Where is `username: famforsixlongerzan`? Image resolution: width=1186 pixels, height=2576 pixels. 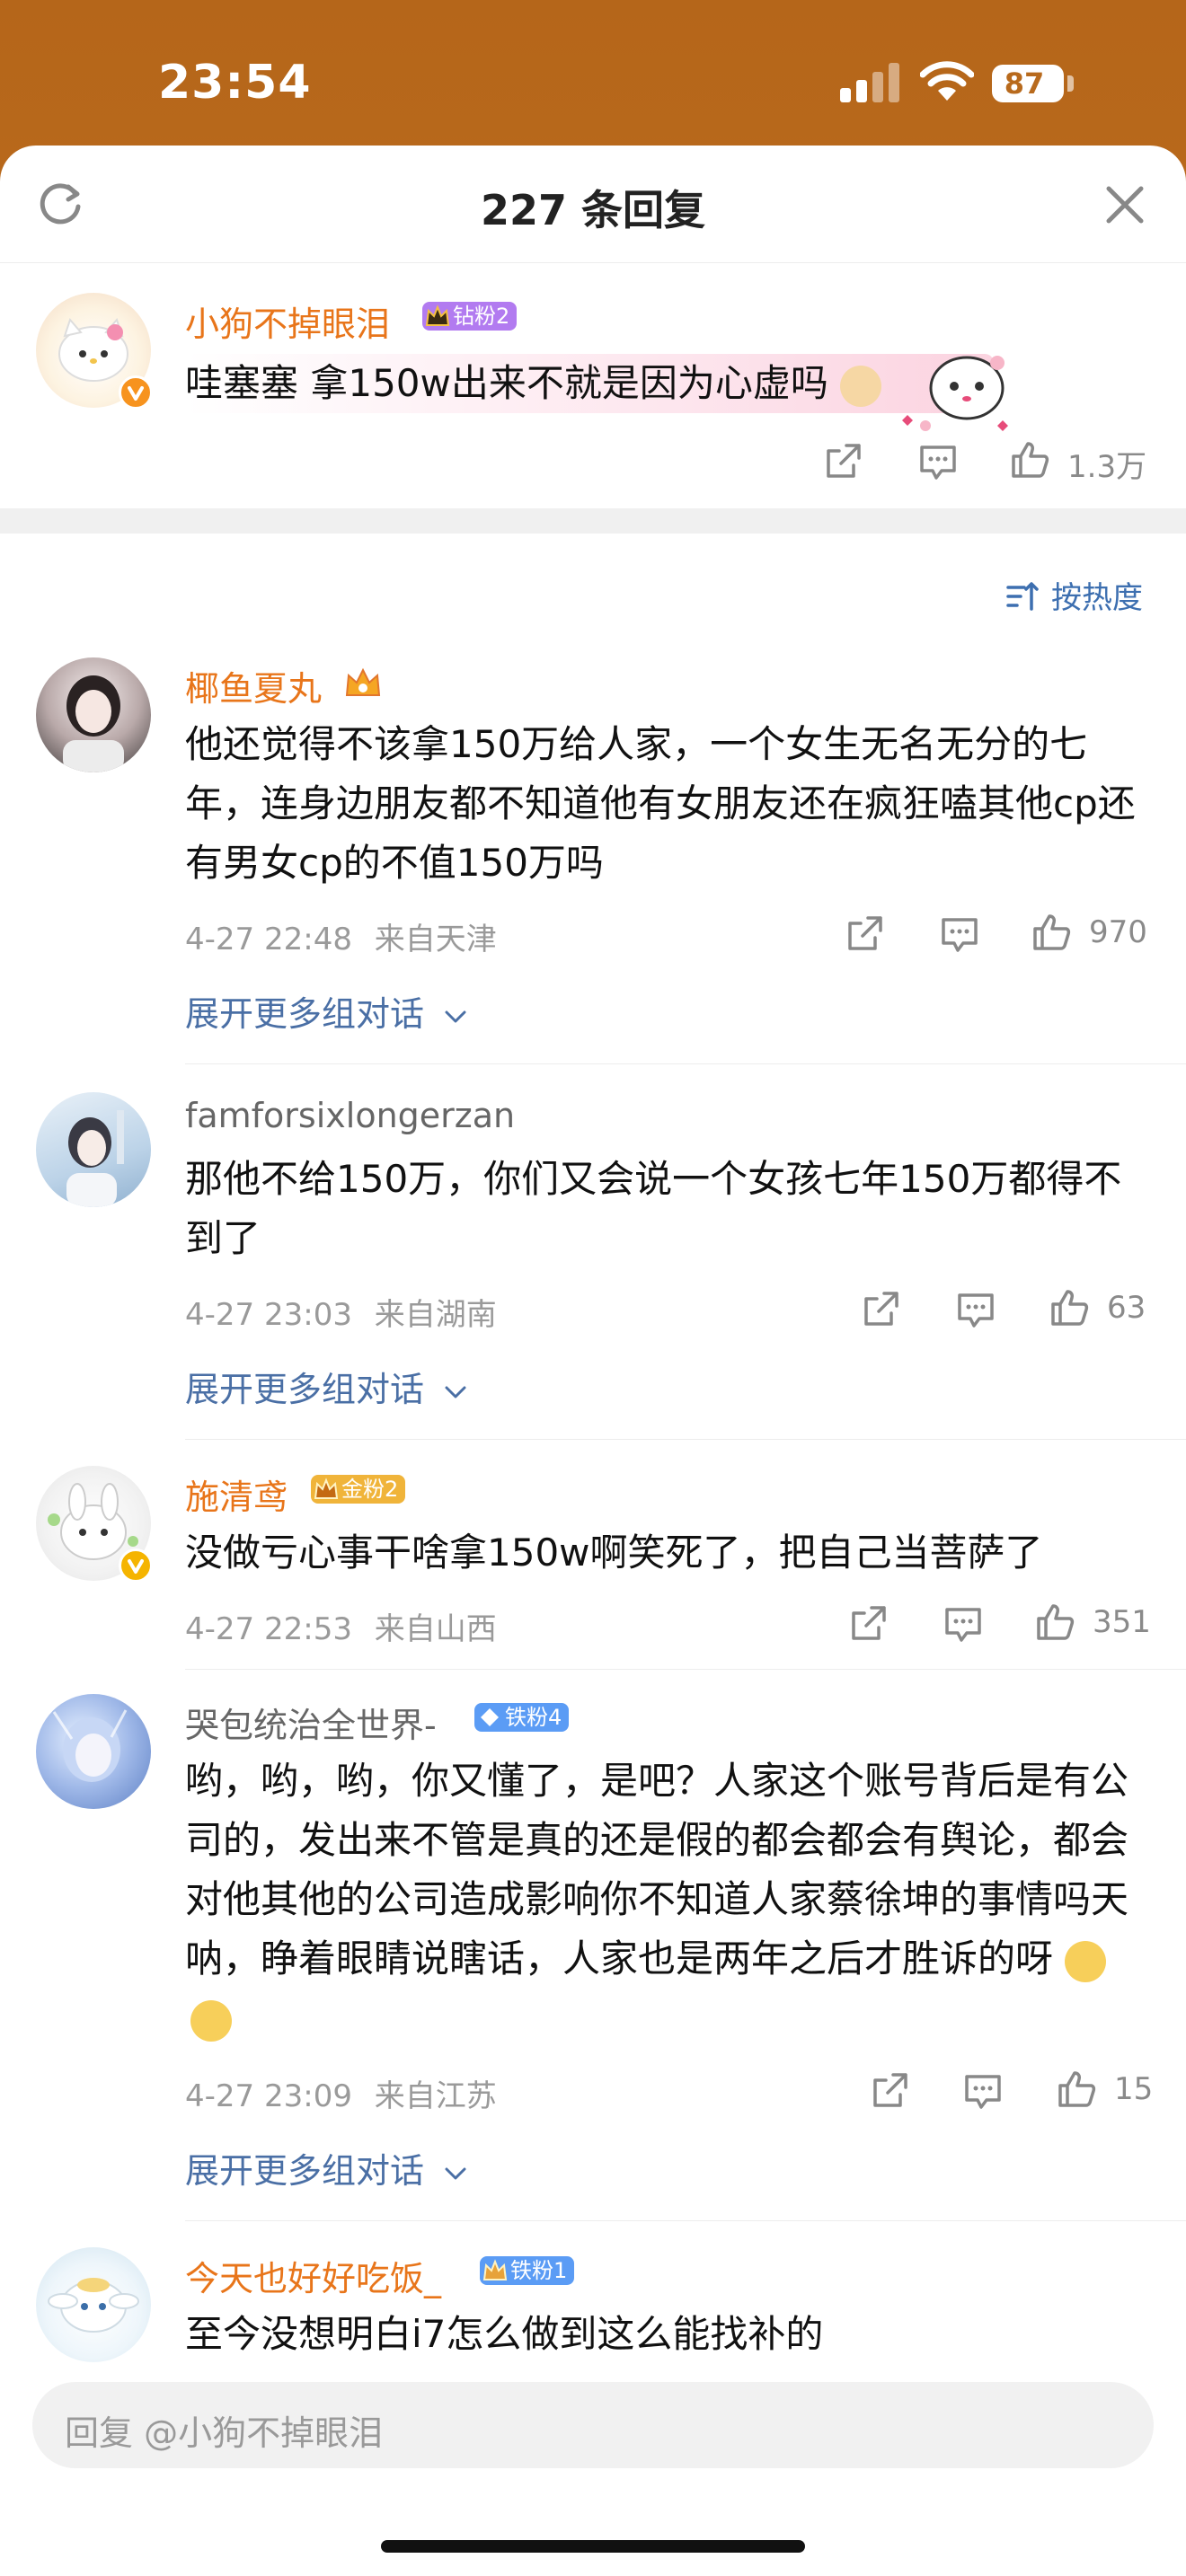
username: famforsixlongerzan is located at coordinates (350, 1115).